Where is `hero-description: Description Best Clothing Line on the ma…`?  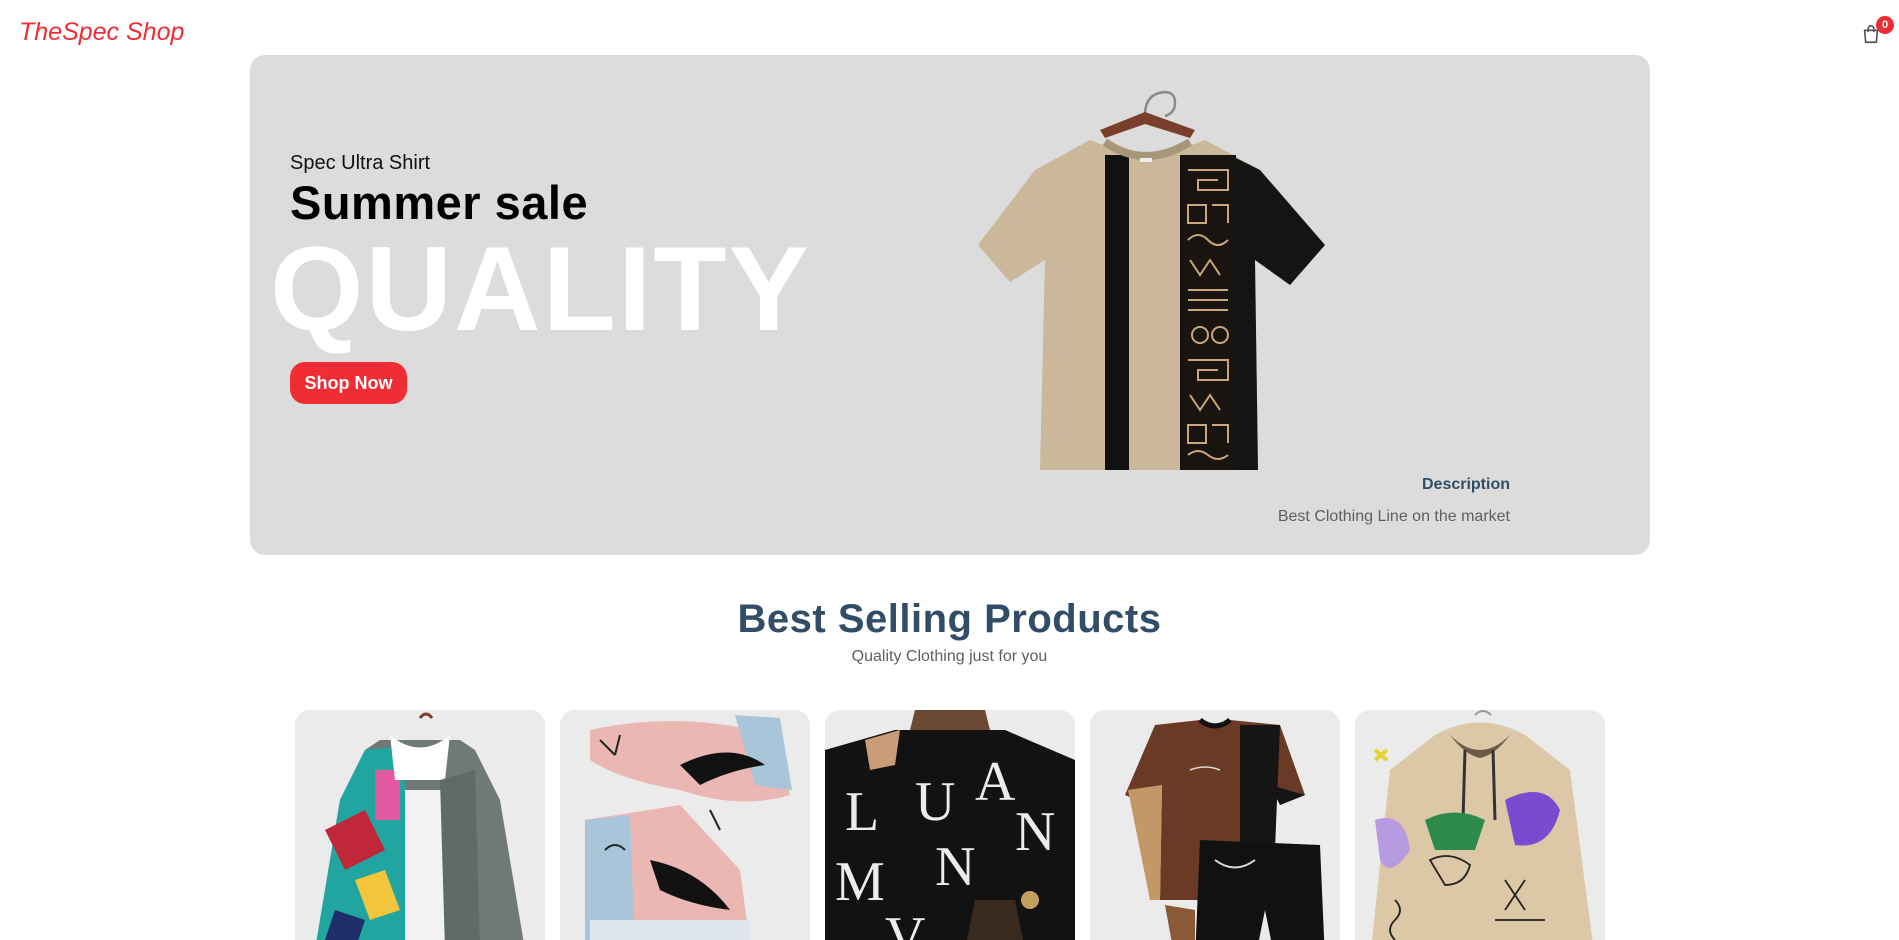 hero-description: Description Best Clothing Line on the ma… is located at coordinates (1394, 501).